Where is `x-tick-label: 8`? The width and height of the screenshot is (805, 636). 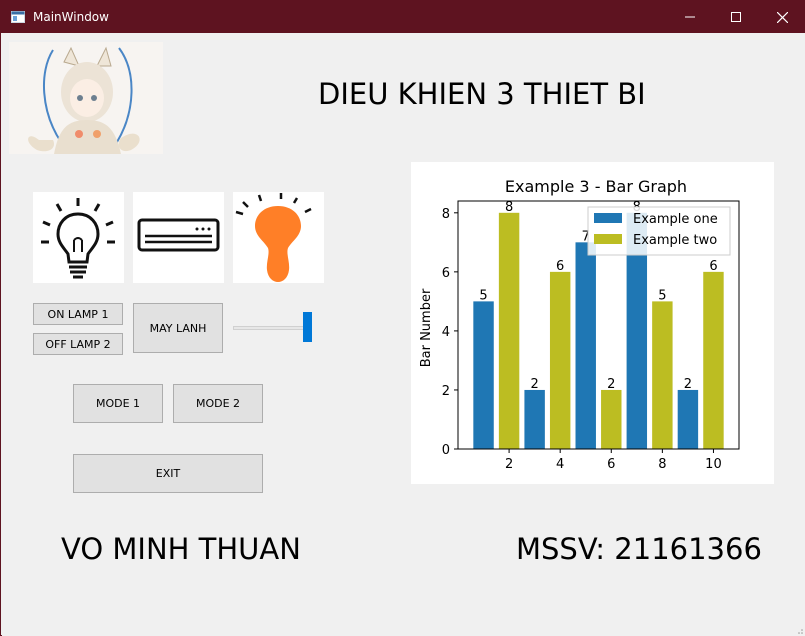 x-tick-label: 8 is located at coordinates (662, 464).